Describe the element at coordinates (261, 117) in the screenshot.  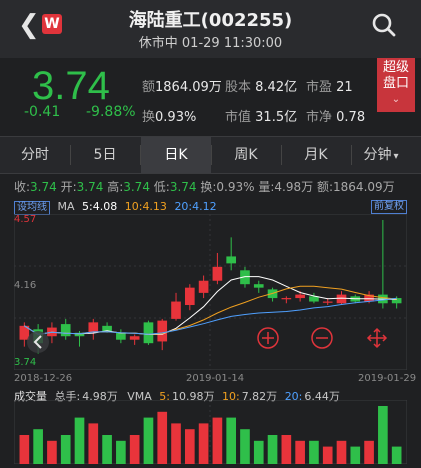
I see `stat-market-cap: 市值 31.5亿` at that location.